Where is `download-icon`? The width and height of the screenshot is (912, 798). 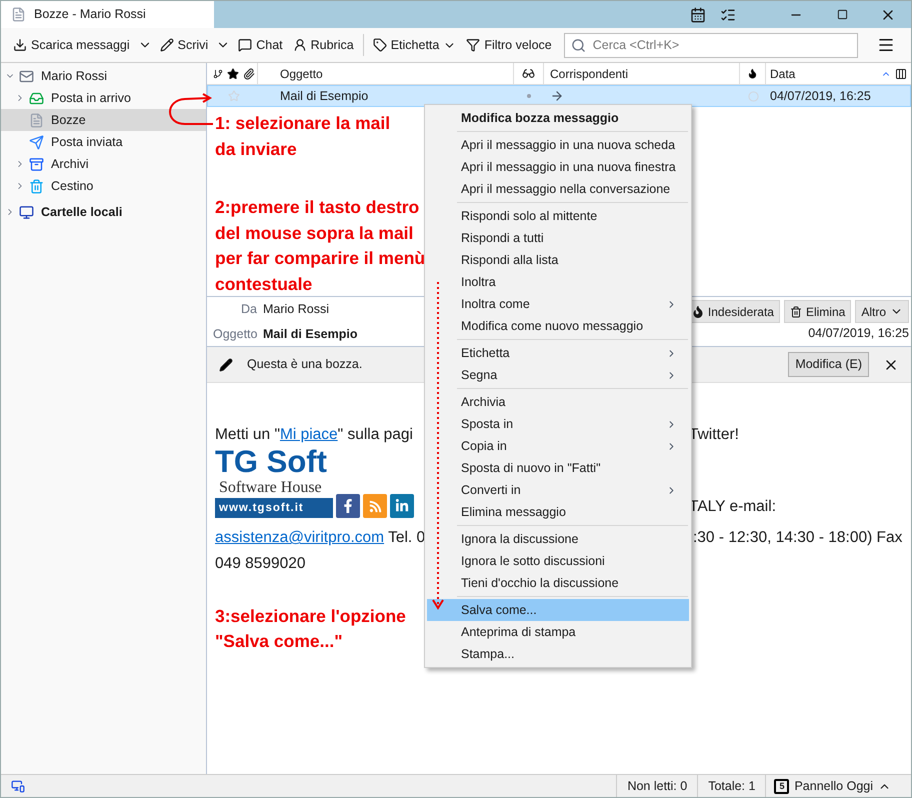
download-icon is located at coordinates (20, 45).